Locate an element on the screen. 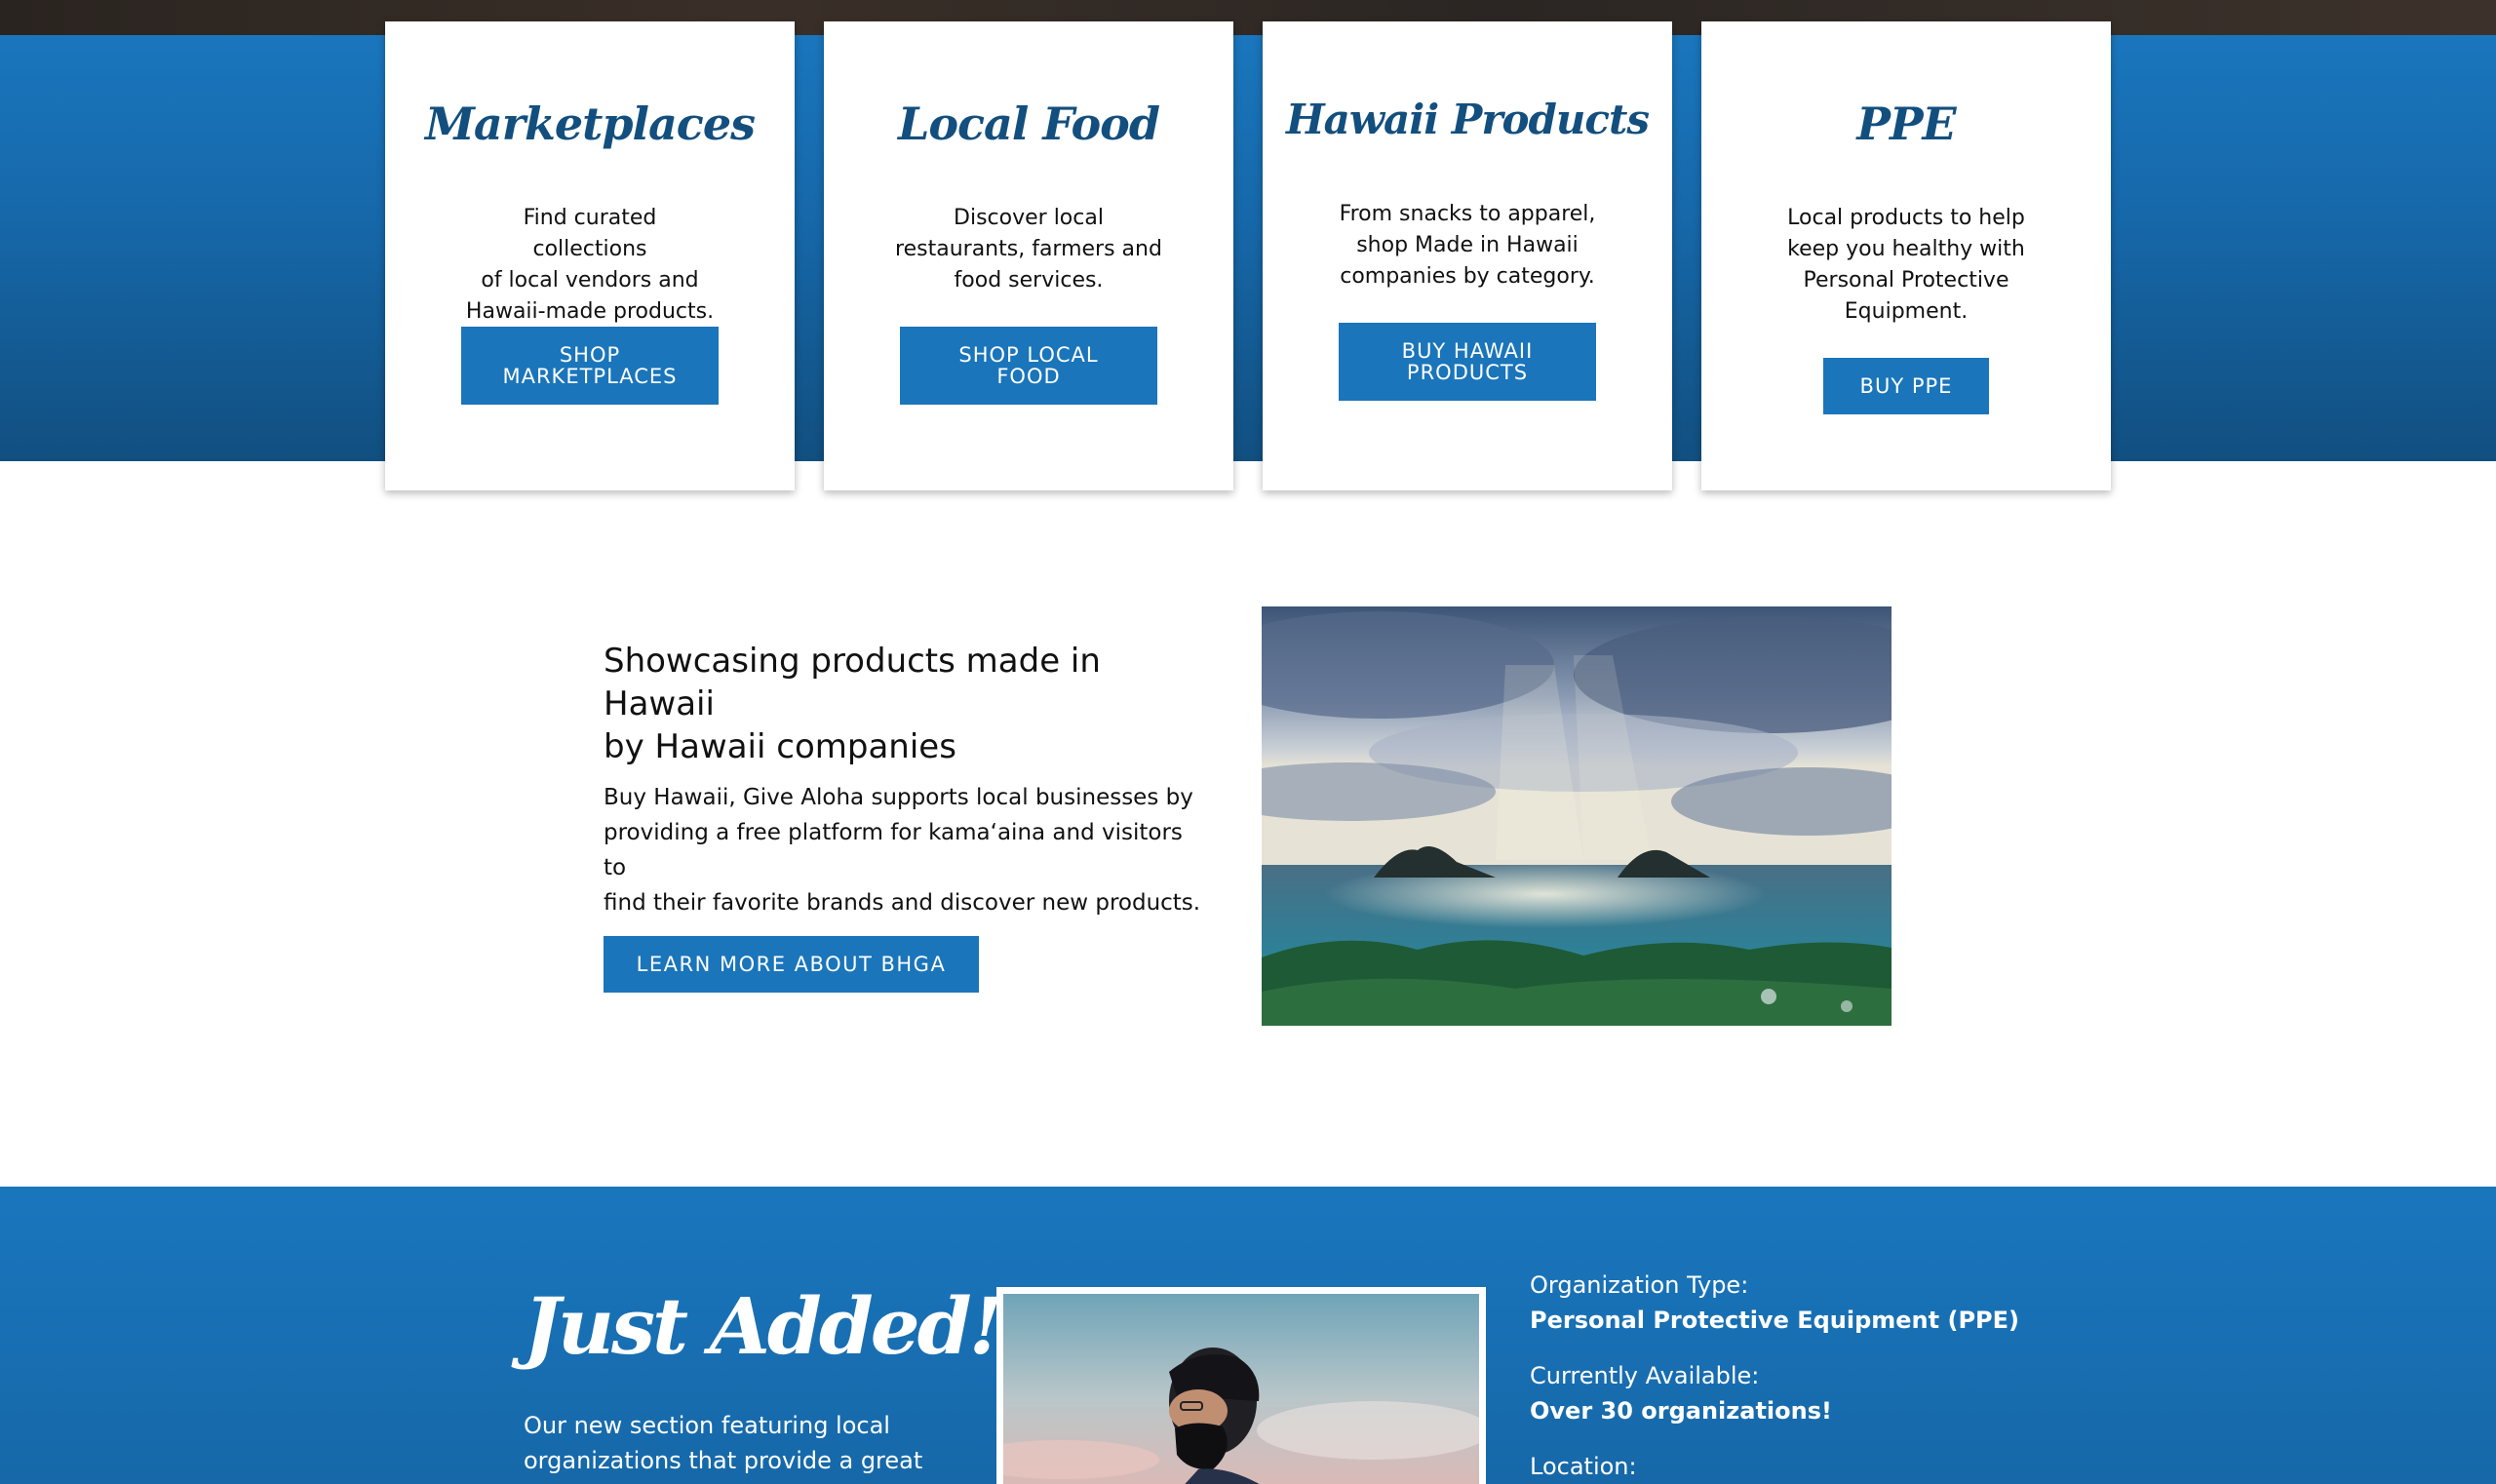 The height and width of the screenshot is (1484, 2496). shop-local-food-button: SHOP LOCAL FOOD is located at coordinates (1028, 366).